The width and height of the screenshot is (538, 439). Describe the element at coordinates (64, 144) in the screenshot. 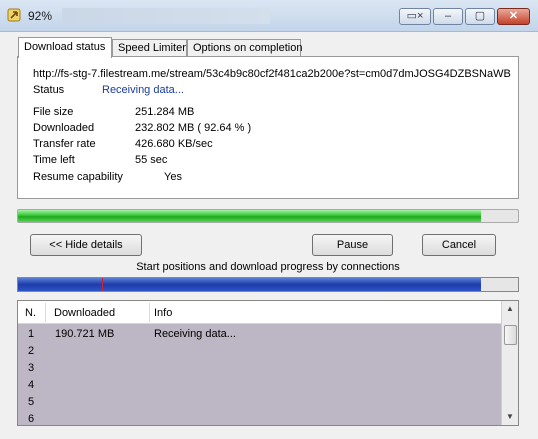

I see `transfer-rate-label: Transfer rate` at that location.